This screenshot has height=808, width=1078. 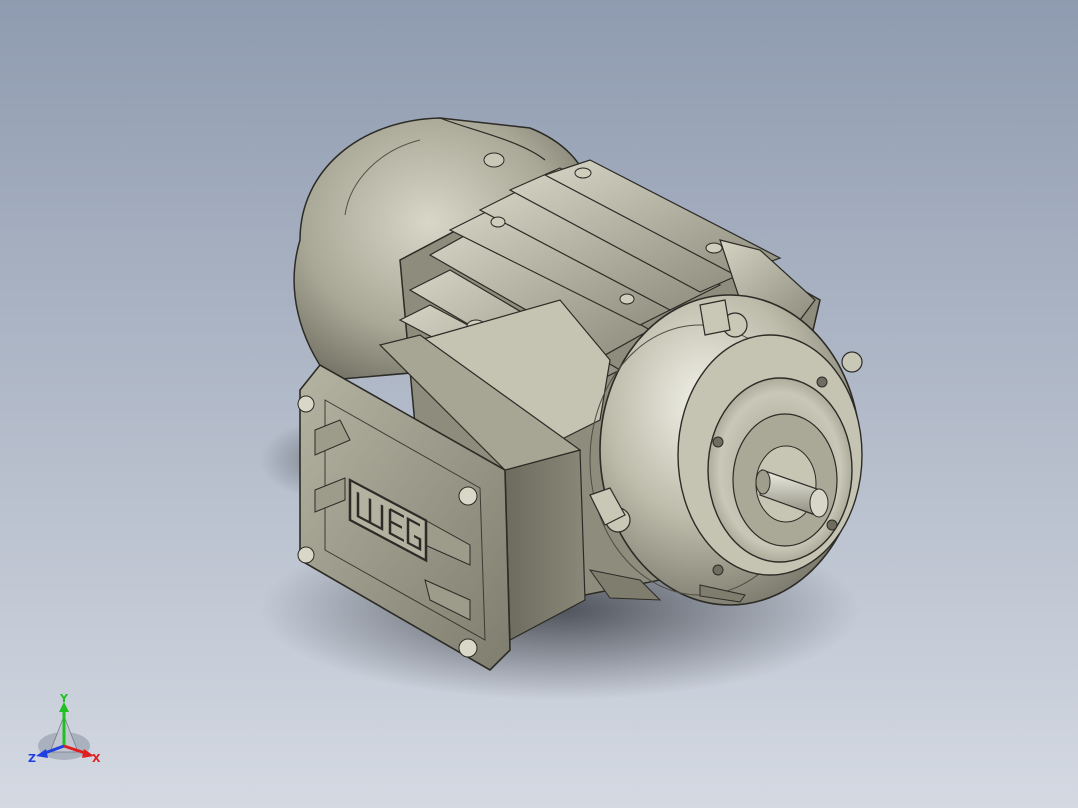 What do you see at coordinates (64, 699) in the screenshot?
I see `y-axis-label: Y` at bounding box center [64, 699].